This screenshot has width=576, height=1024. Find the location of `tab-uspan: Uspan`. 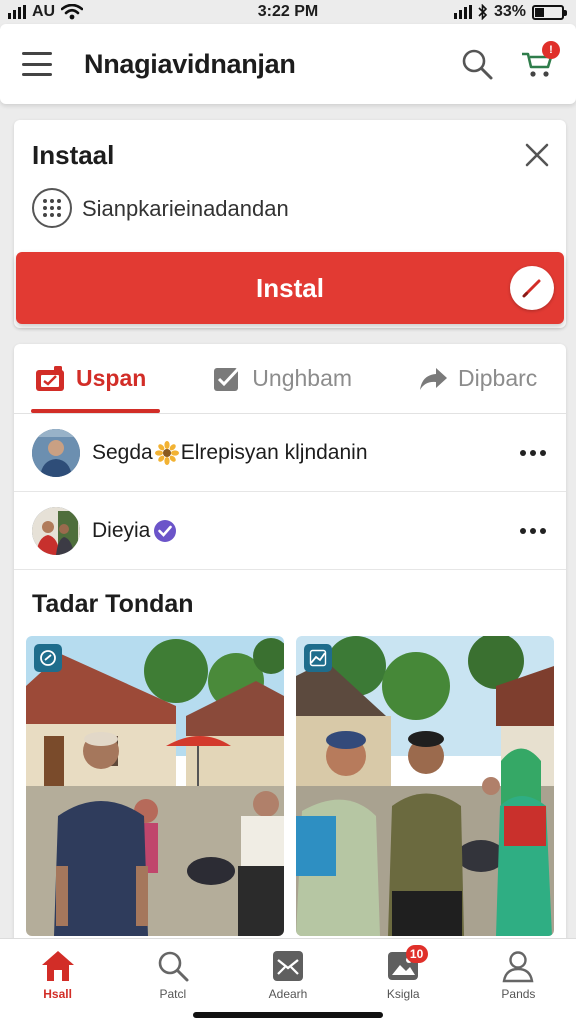

tab-uspan: Uspan is located at coordinates (95, 378).